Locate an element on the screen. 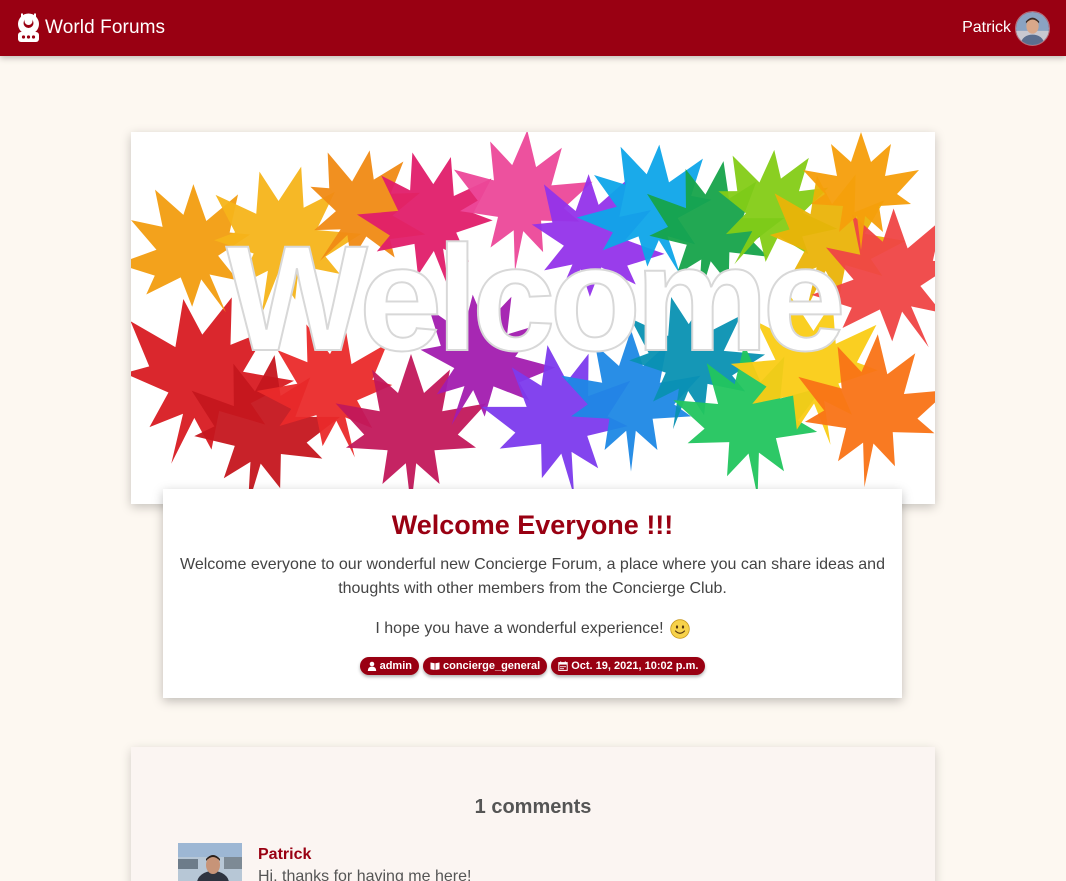  user-menu: Patrick is located at coordinates (1006, 28).